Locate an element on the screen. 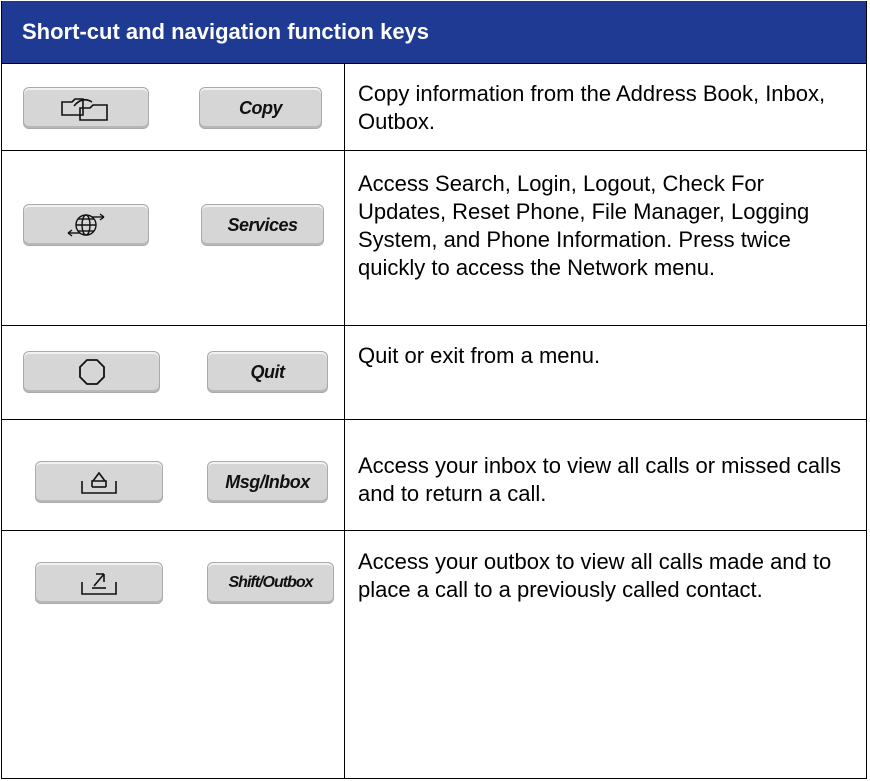 Image resolution: width=870 pixels, height=781 pixels. globe-arrows-icon is located at coordinates (86, 225).